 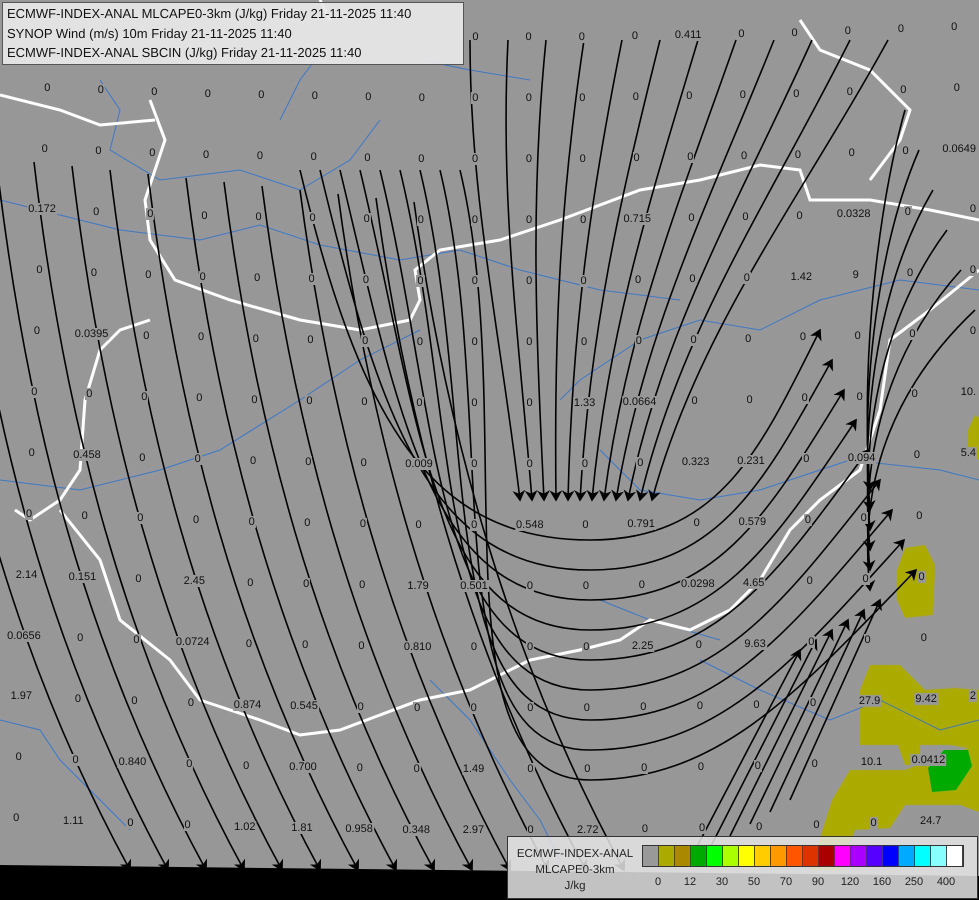 What do you see at coordinates (530, 524) in the screenshot?
I see `grid-value: 0.548` at bounding box center [530, 524].